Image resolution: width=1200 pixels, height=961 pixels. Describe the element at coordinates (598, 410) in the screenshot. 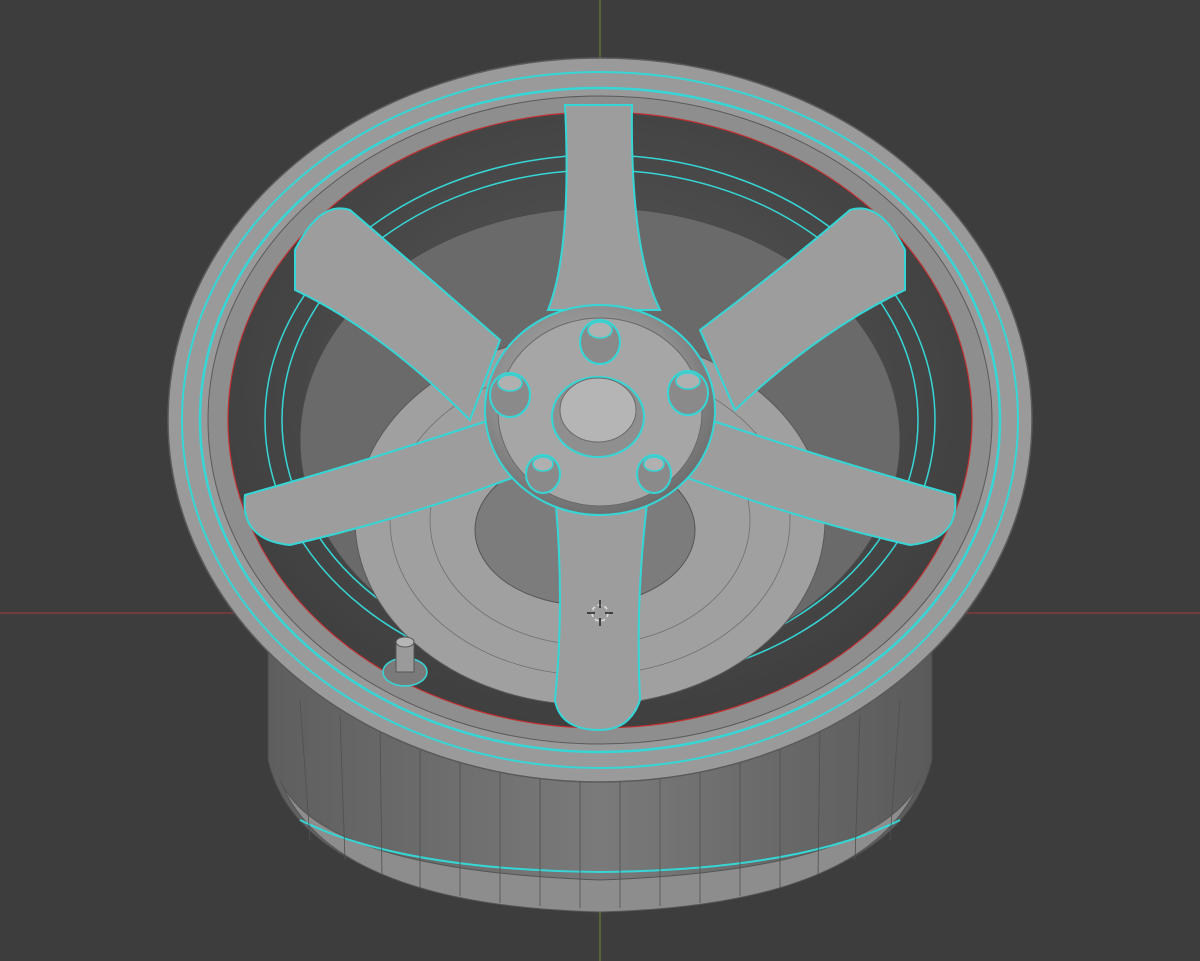

I see `center-bore-cap` at that location.